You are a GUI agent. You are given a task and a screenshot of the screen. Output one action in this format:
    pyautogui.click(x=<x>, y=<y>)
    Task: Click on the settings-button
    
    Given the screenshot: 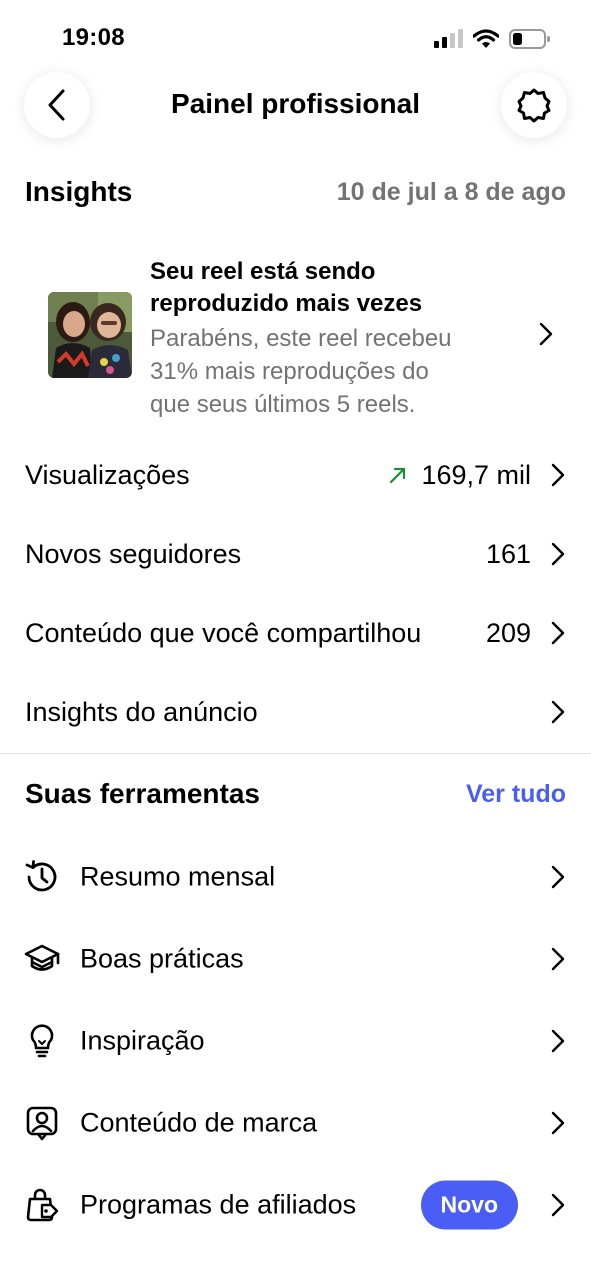 What is the action you would take?
    pyautogui.click(x=534, y=105)
    